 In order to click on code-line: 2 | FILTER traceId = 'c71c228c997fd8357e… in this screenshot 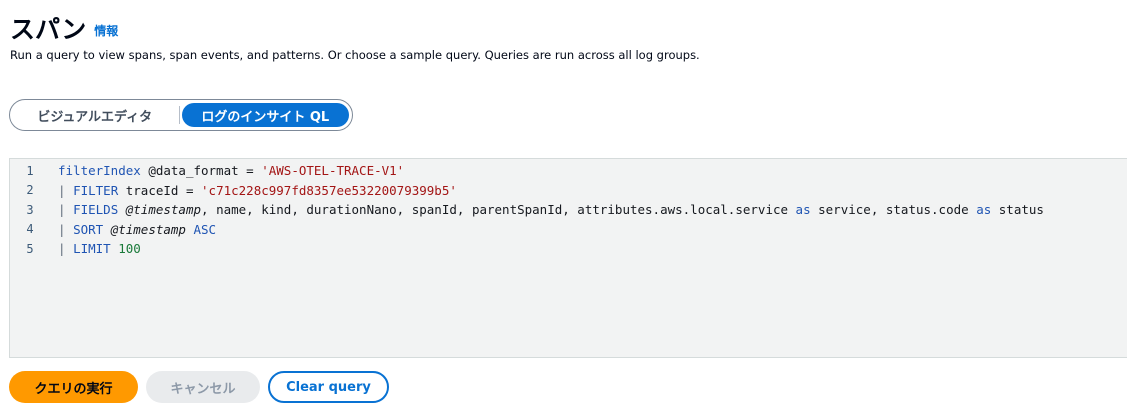, I will do `click(568, 191)`.